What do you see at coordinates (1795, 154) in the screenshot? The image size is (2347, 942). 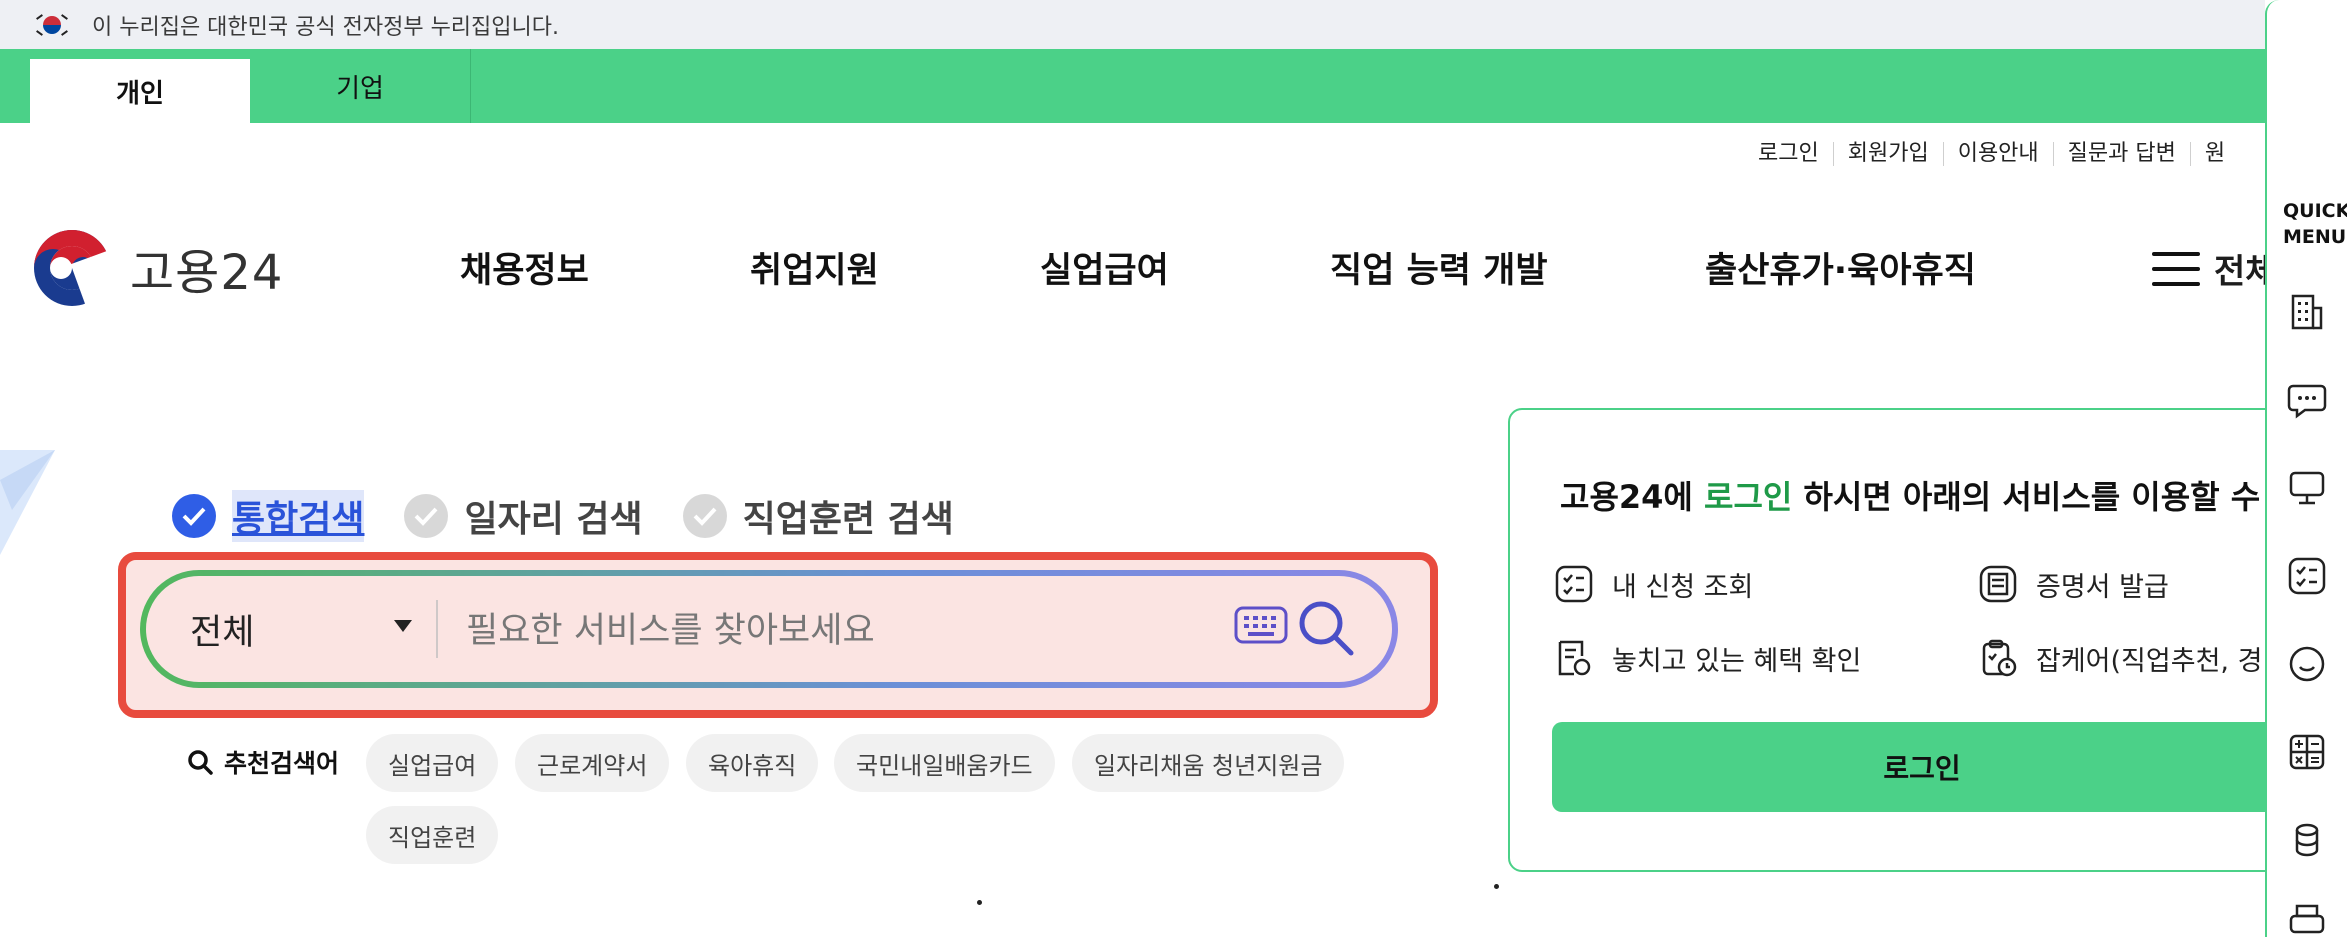 I see `util-login-link: 로그인` at bounding box center [1795, 154].